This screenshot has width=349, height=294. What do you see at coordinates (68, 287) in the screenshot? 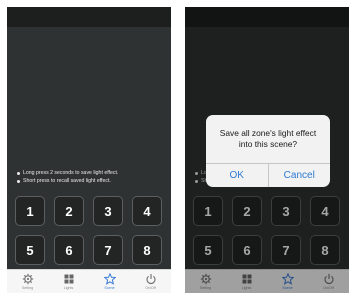
I see `tab-label: Lights` at bounding box center [68, 287].